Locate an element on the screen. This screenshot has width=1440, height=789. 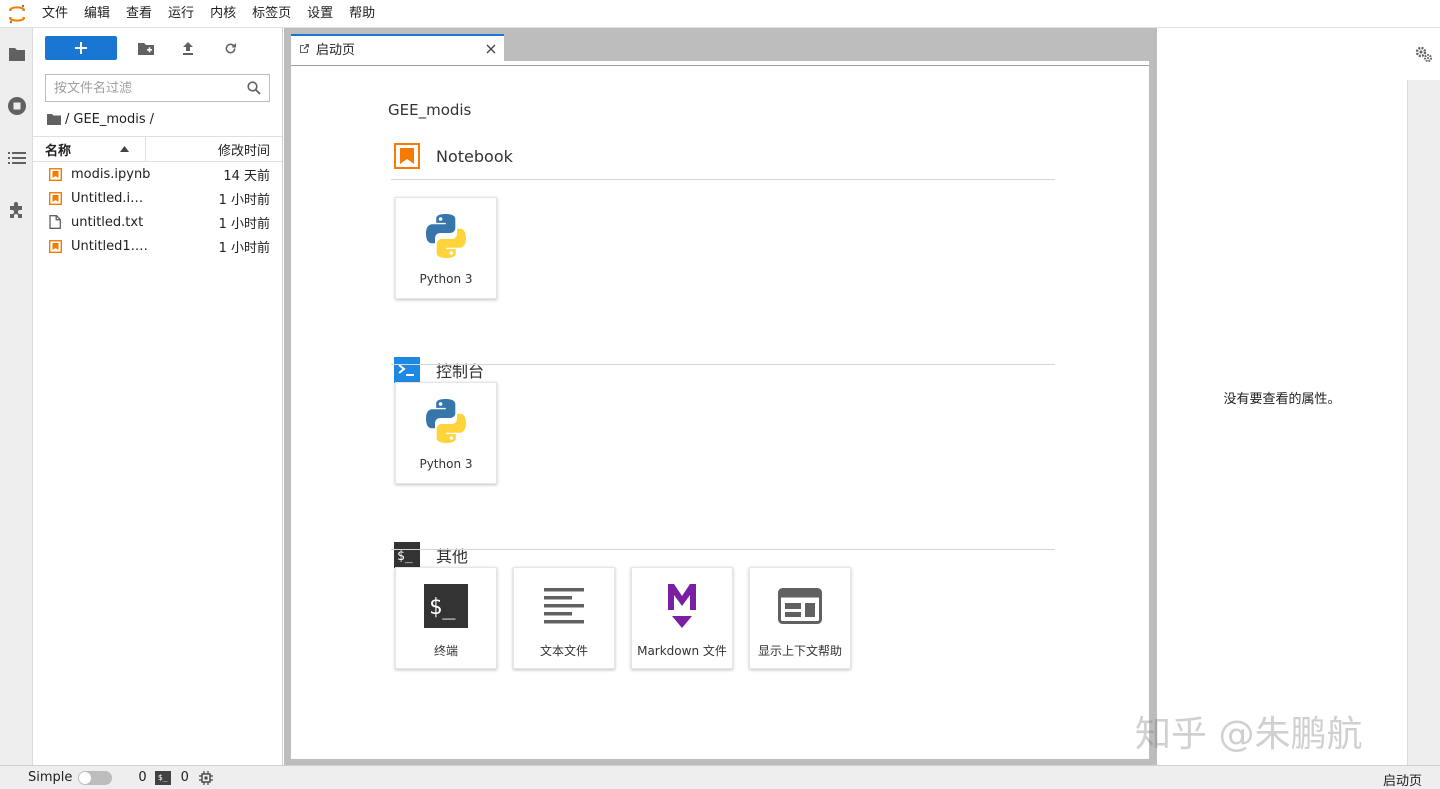
puzzle-icon is located at coordinates (15, 210).